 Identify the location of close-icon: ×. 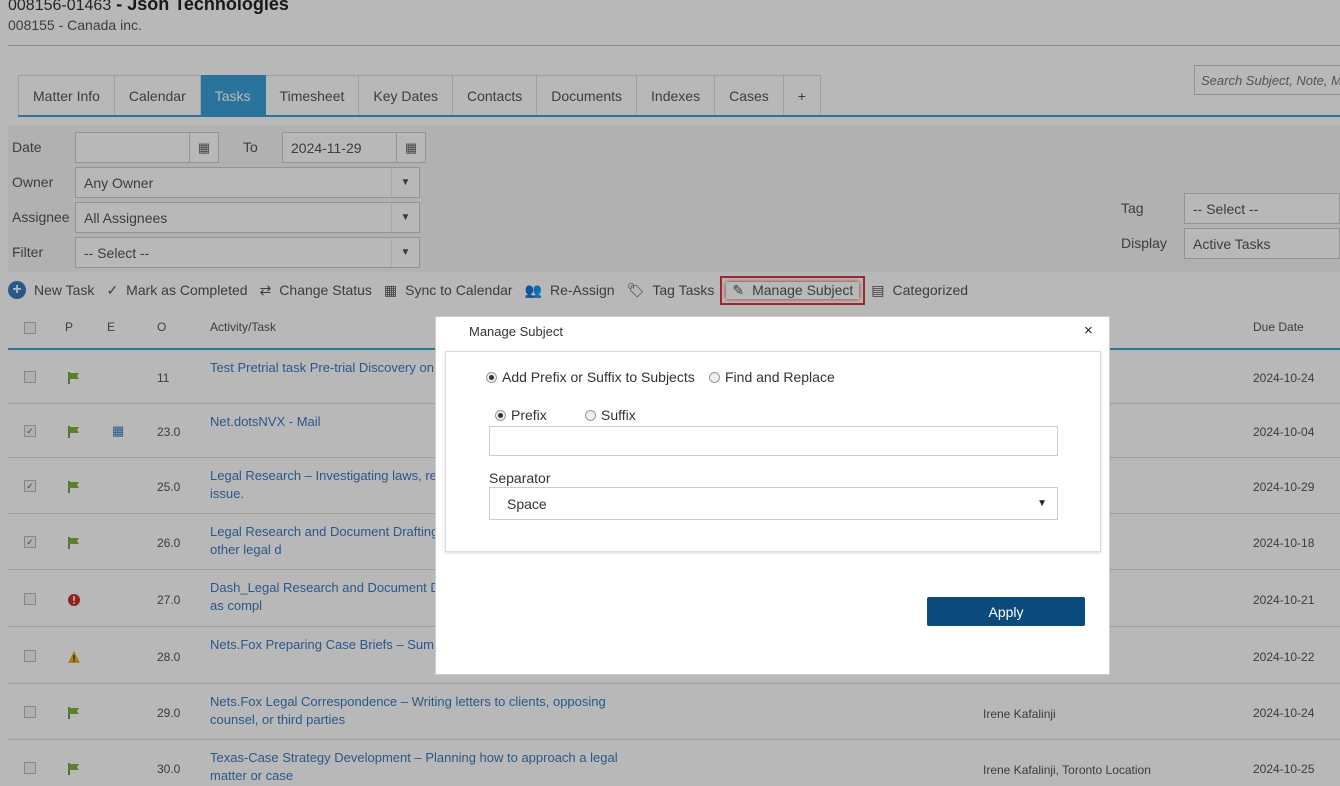
(1088, 330).